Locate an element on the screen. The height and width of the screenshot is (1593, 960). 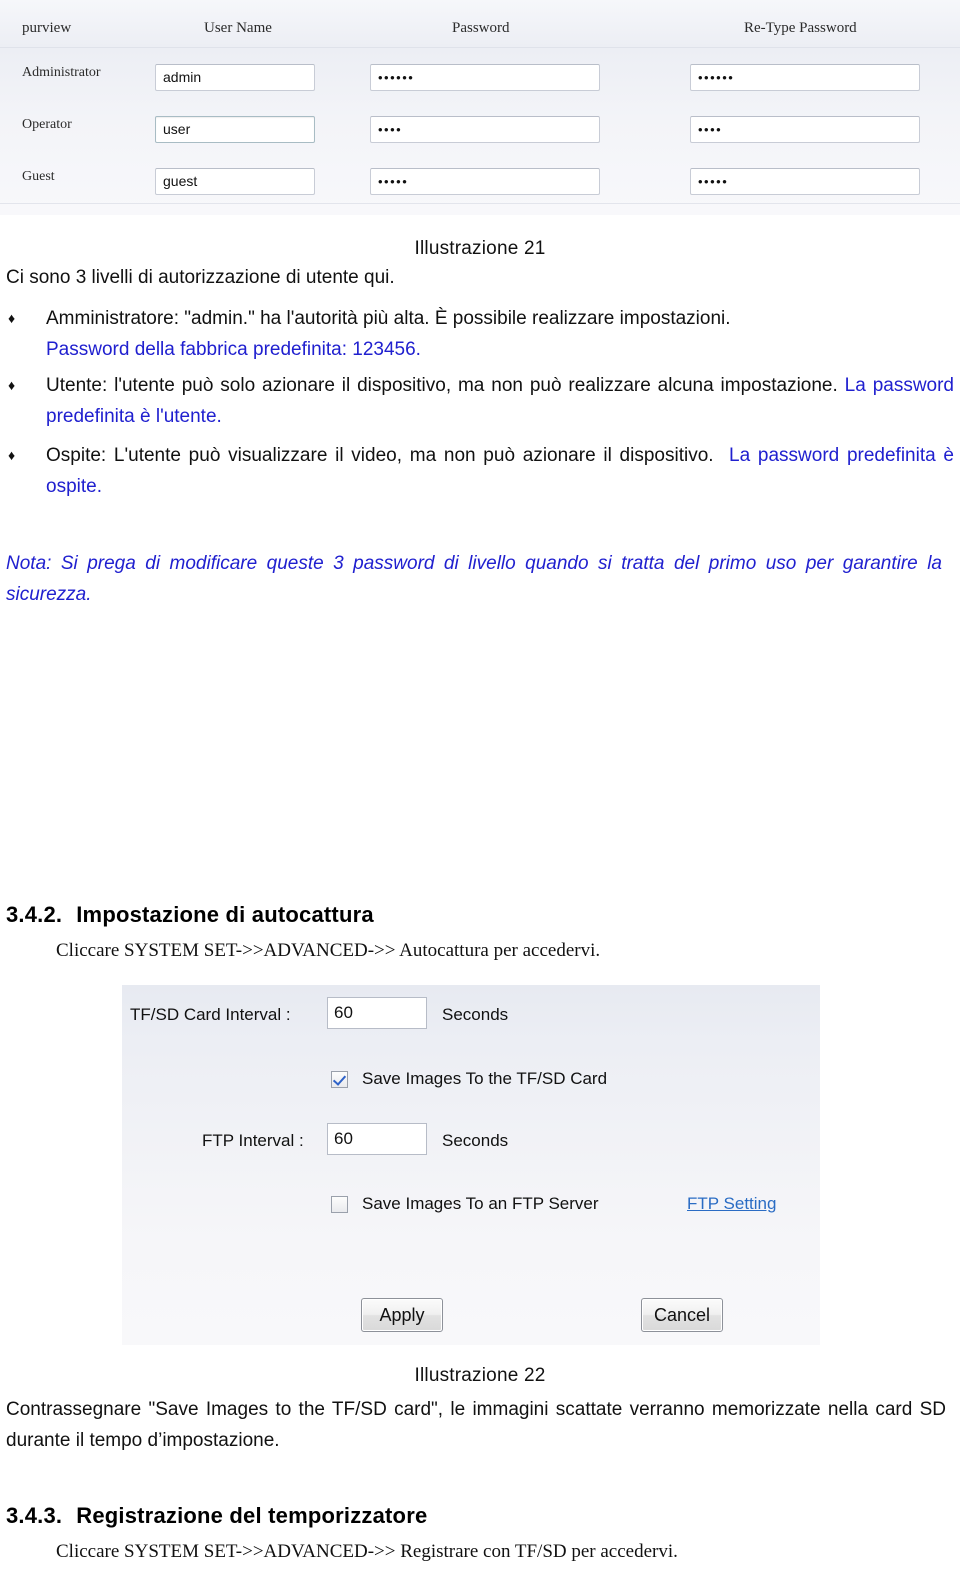
retype-password-input-operator: •••• is located at coordinates (805, 129).